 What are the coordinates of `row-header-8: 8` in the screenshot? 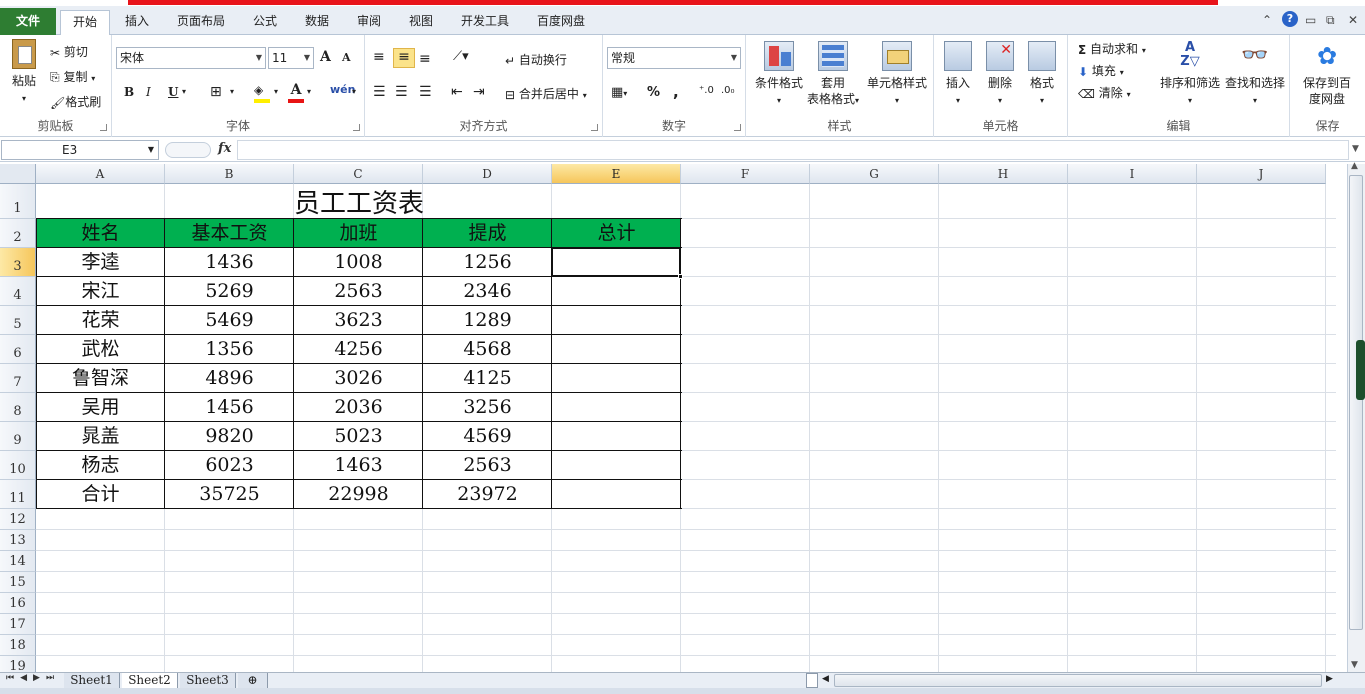 It's located at (18, 407).